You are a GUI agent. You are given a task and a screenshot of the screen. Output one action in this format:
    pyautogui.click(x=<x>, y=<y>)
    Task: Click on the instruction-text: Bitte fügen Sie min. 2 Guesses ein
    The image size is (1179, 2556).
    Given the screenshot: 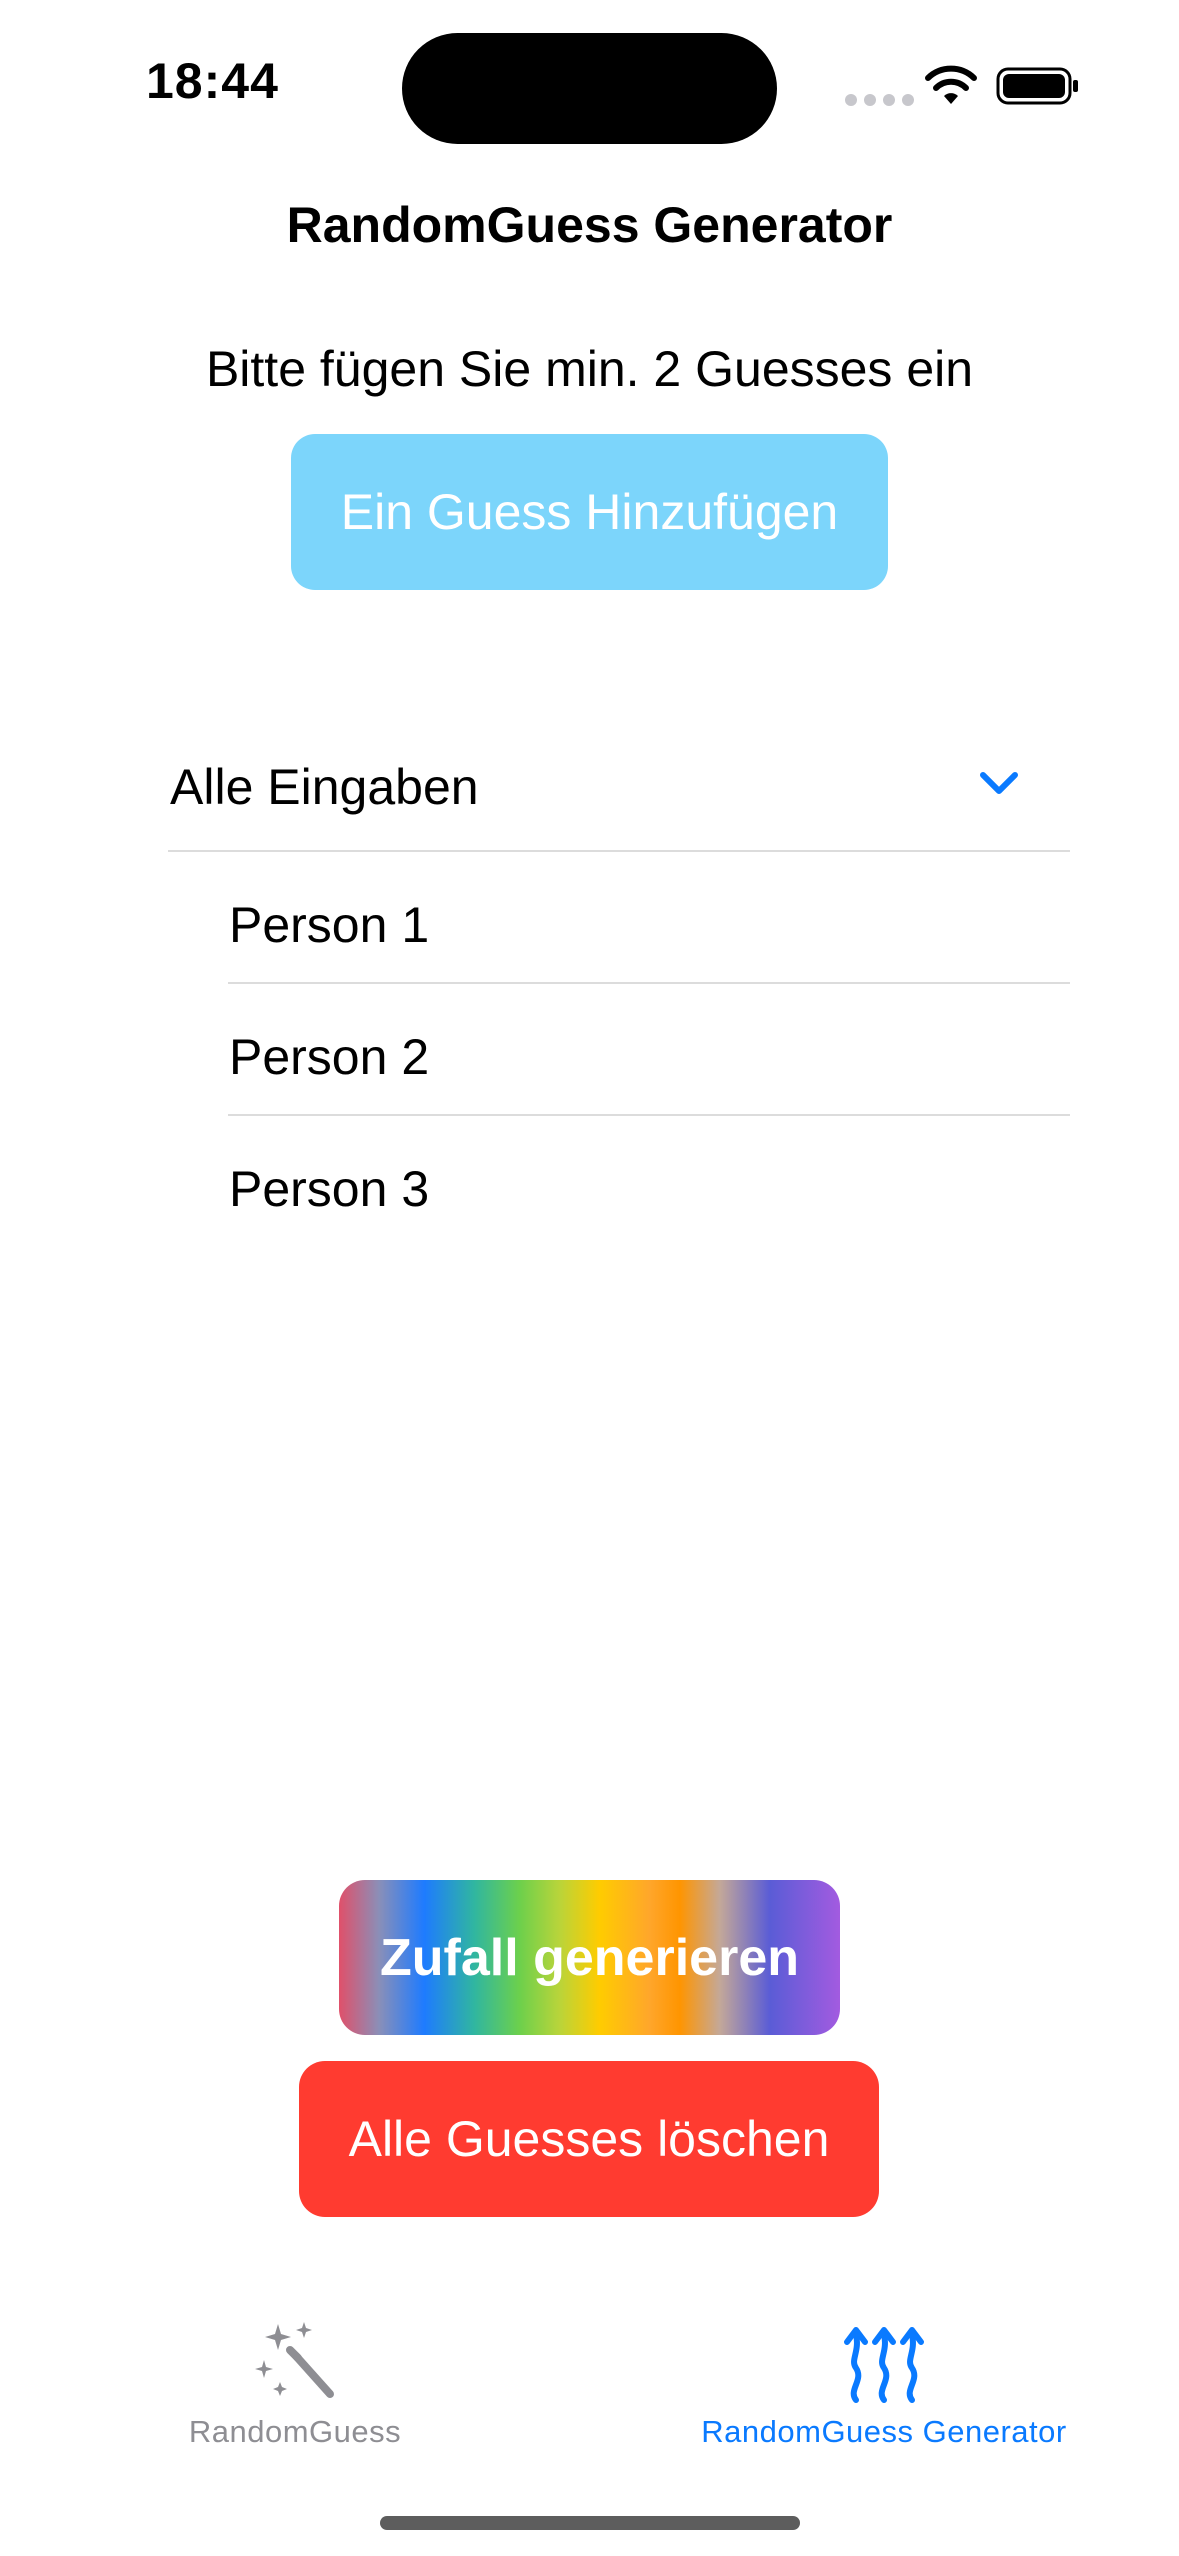 What is the action you would take?
    pyautogui.click(x=589, y=369)
    